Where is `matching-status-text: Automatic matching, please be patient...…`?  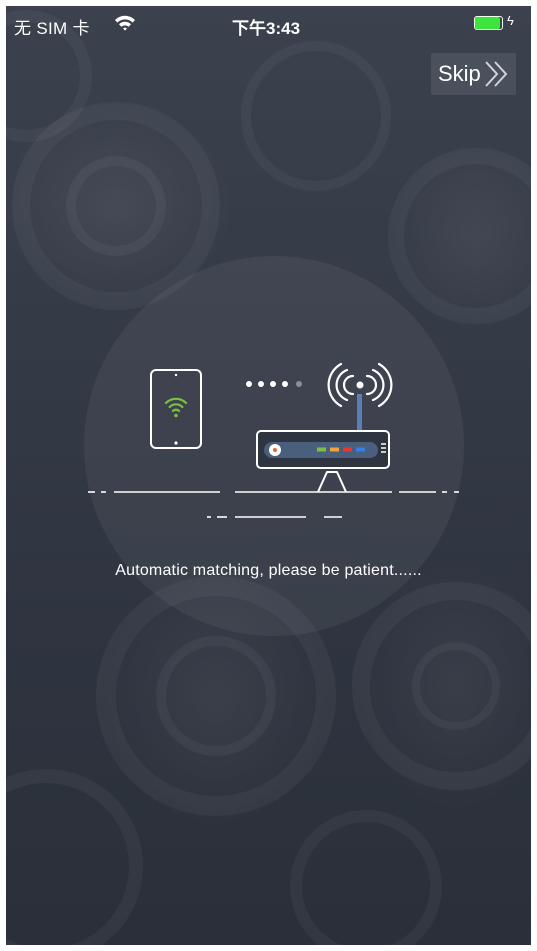 matching-status-text: Automatic matching, please be patient...… is located at coordinates (268, 570).